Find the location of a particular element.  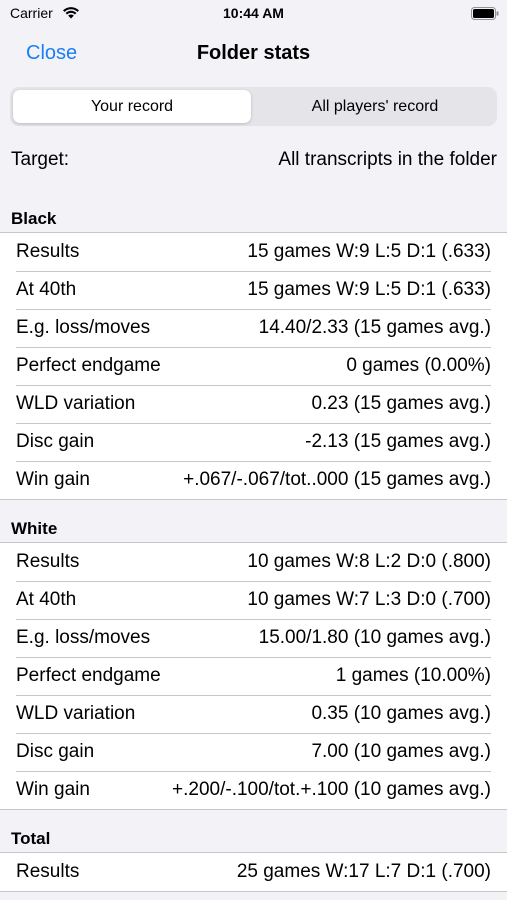

target-row: Target: All transcripts in the folder is located at coordinates (253, 161).